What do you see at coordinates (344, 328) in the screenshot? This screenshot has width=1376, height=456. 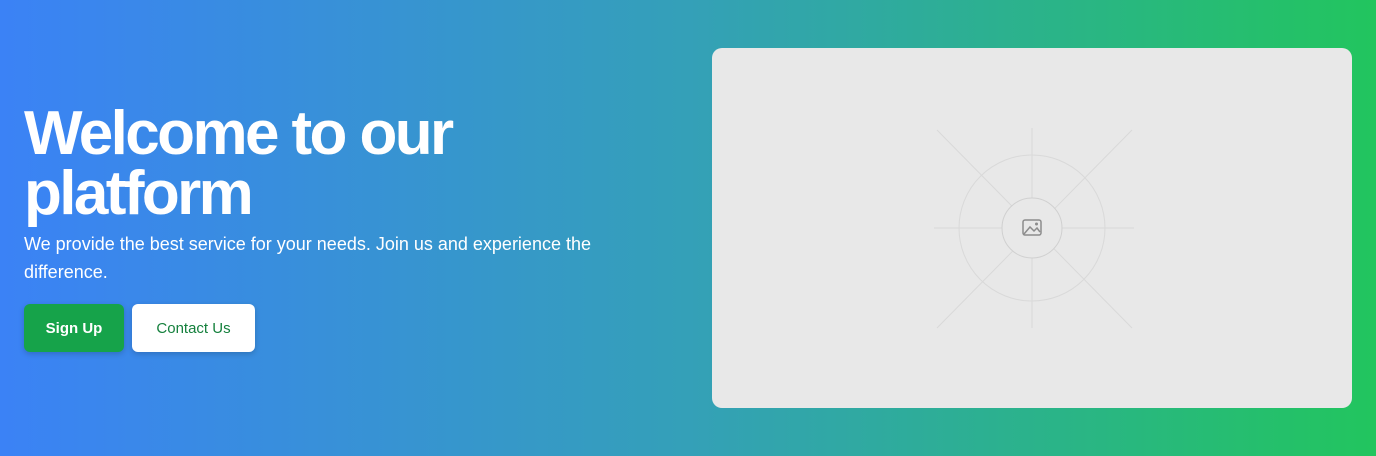 I see `hero-actions: Sign Up Contact Us` at bounding box center [344, 328].